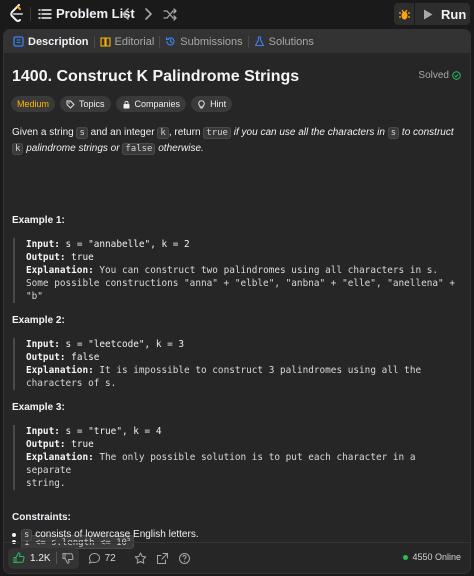 The image size is (474, 576). I want to click on topics-tag: Topics, so click(85, 104).